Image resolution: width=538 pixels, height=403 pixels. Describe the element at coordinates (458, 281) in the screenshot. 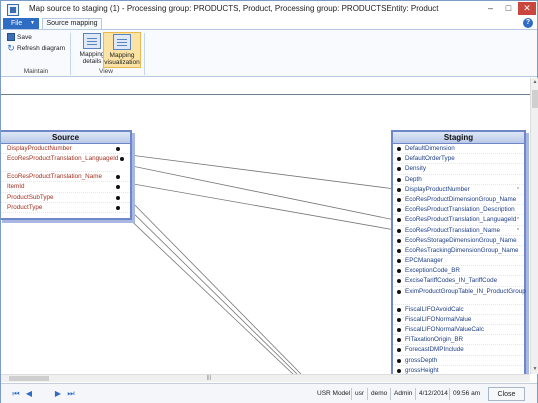

I see `staging-field: ExciseTariffCodes_IN_TariffCode` at that location.